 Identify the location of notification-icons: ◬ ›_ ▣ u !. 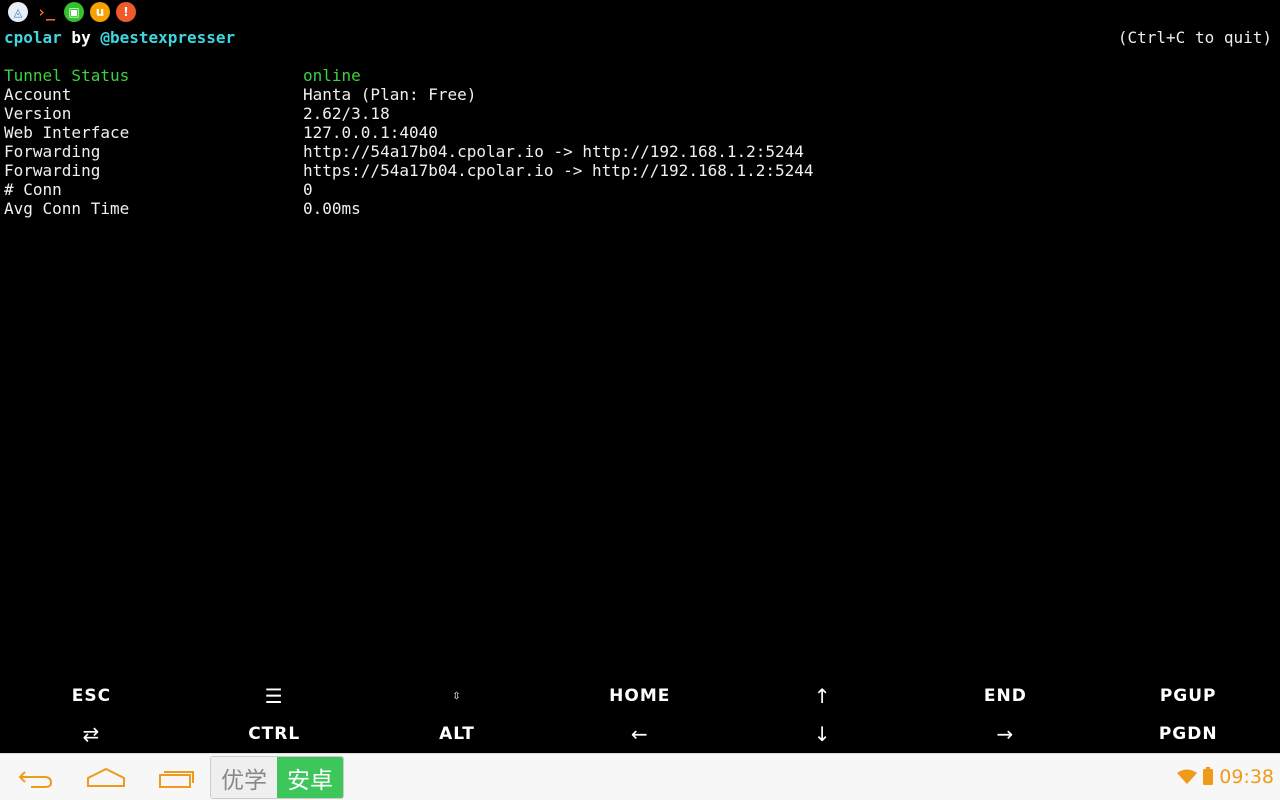
(72, 12).